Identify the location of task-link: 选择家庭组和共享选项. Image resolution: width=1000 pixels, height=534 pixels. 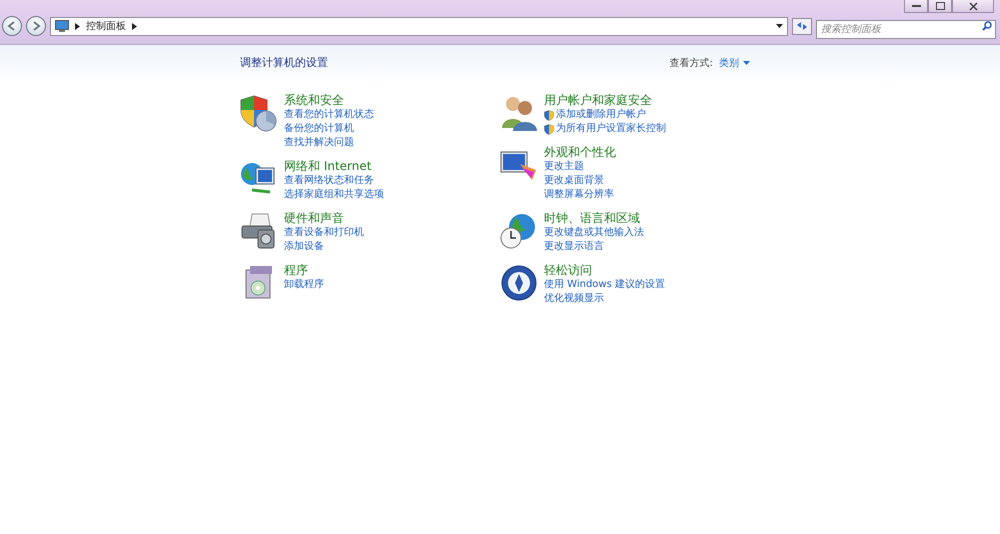
(334, 195).